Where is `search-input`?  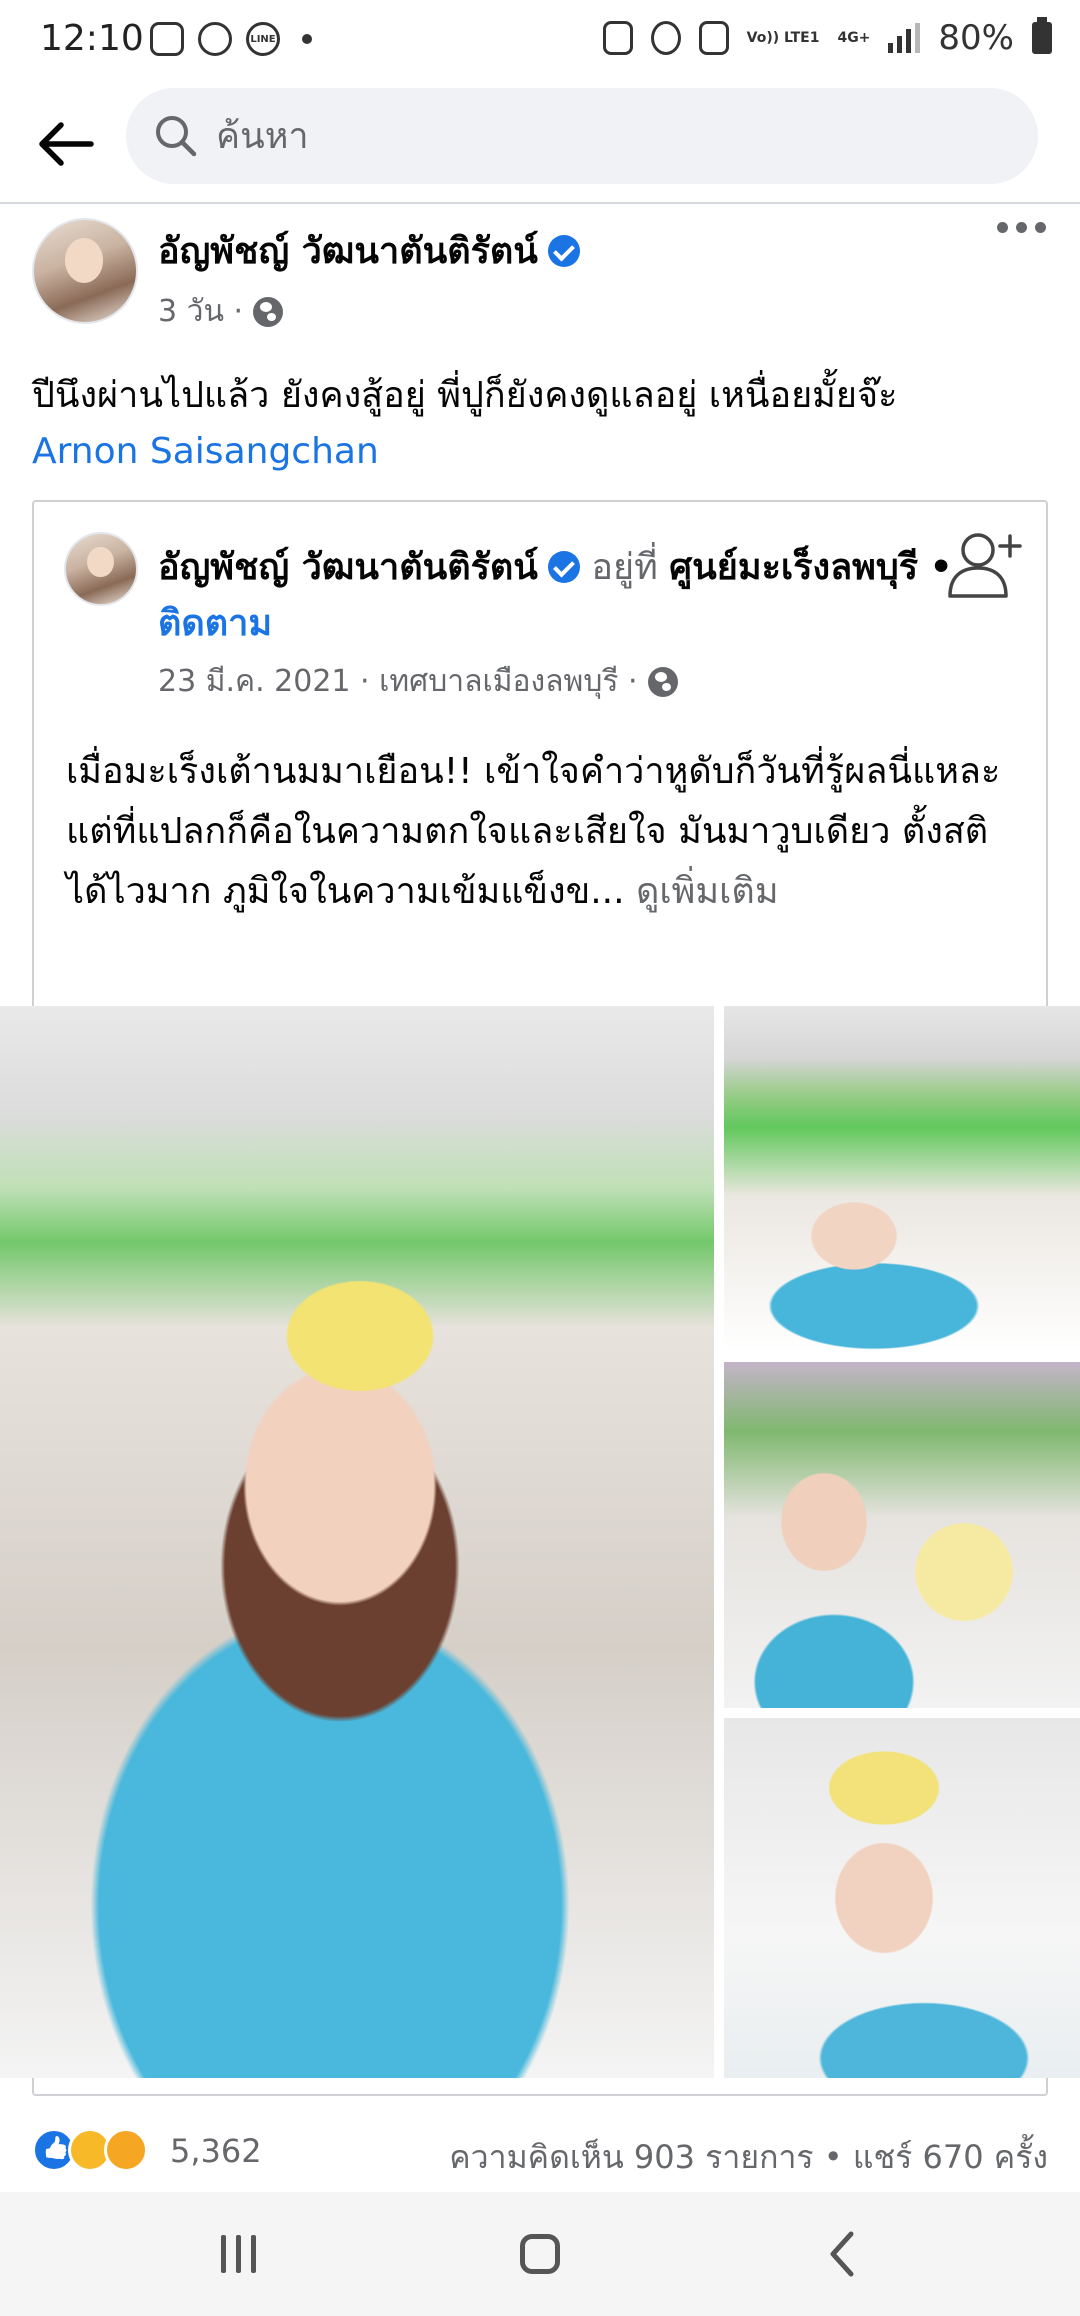 search-input is located at coordinates (596, 136).